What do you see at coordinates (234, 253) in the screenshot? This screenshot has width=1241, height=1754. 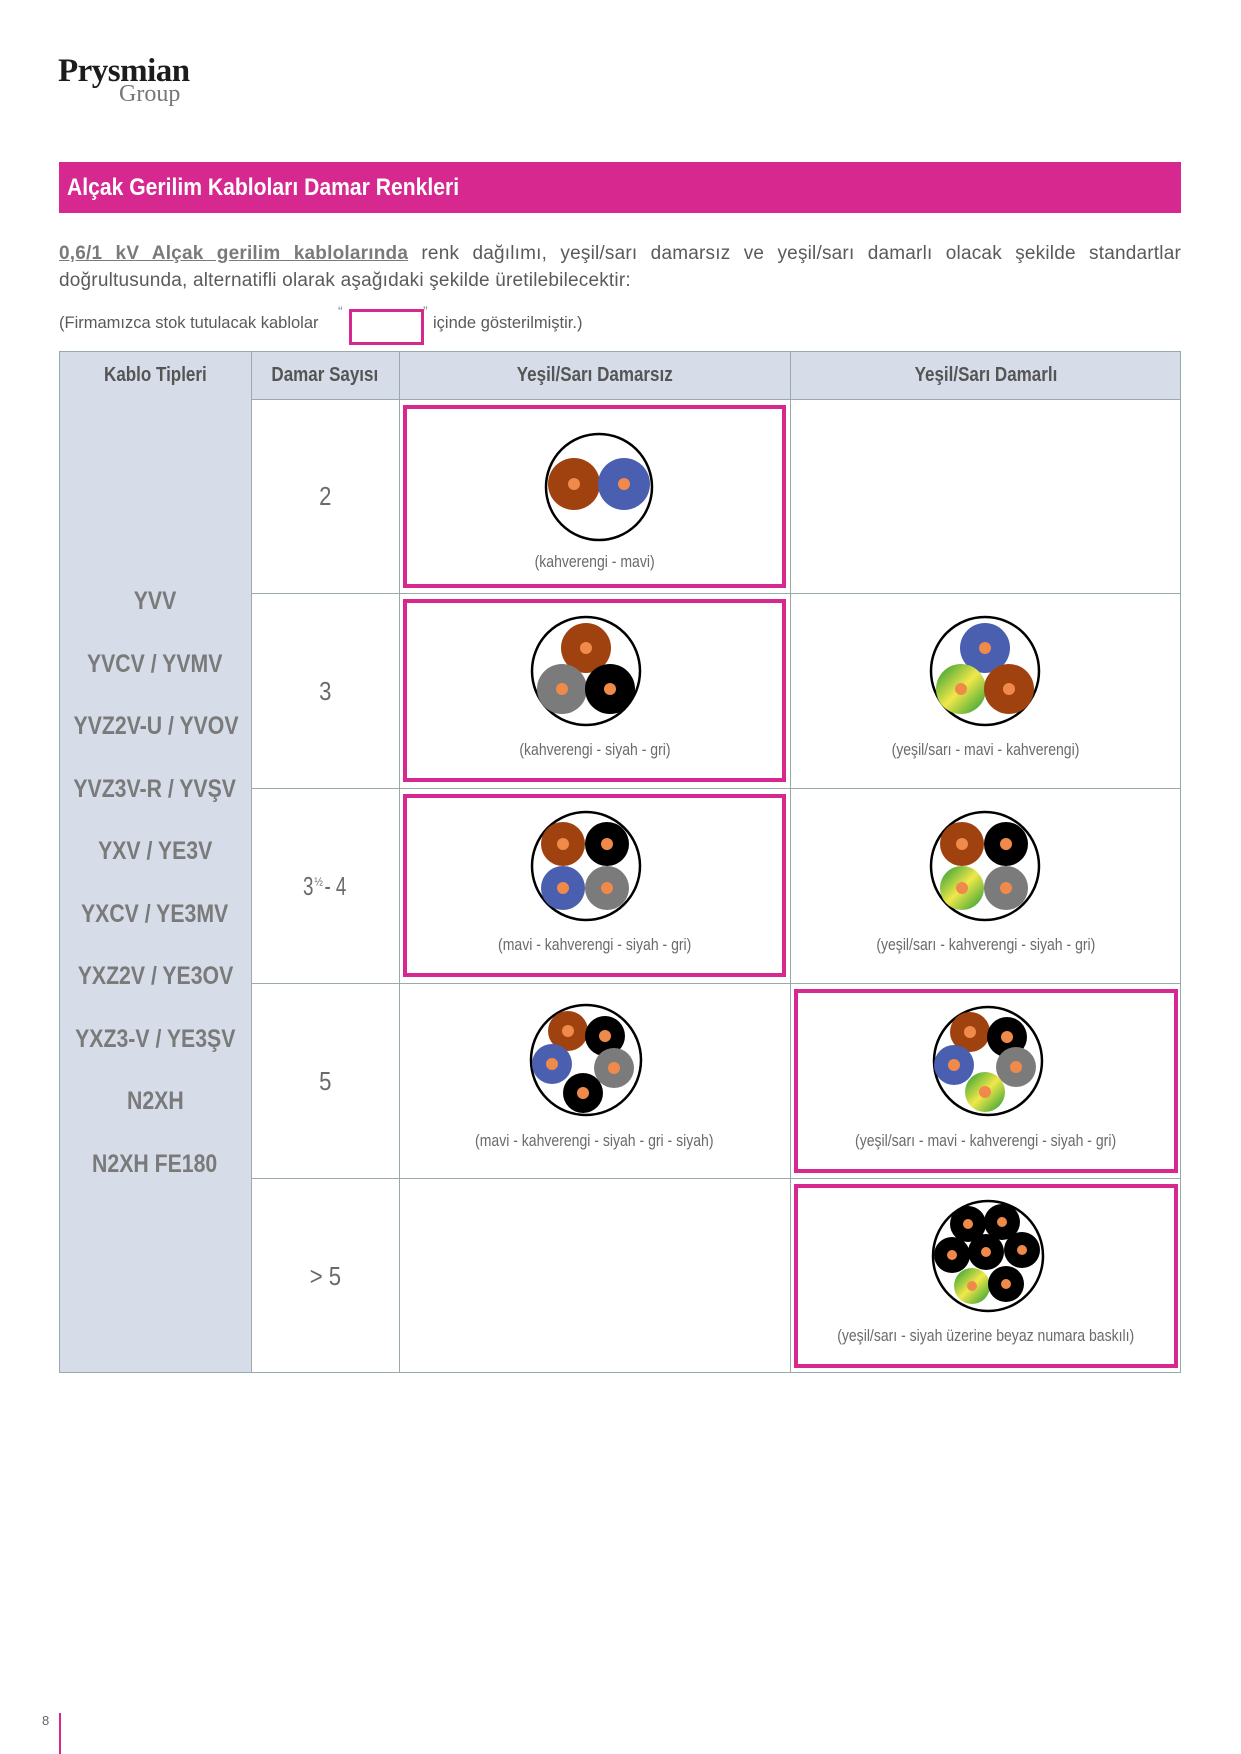 I see `intro-bold: 0,6/1 kV Alçak gerilim kablolarında` at bounding box center [234, 253].